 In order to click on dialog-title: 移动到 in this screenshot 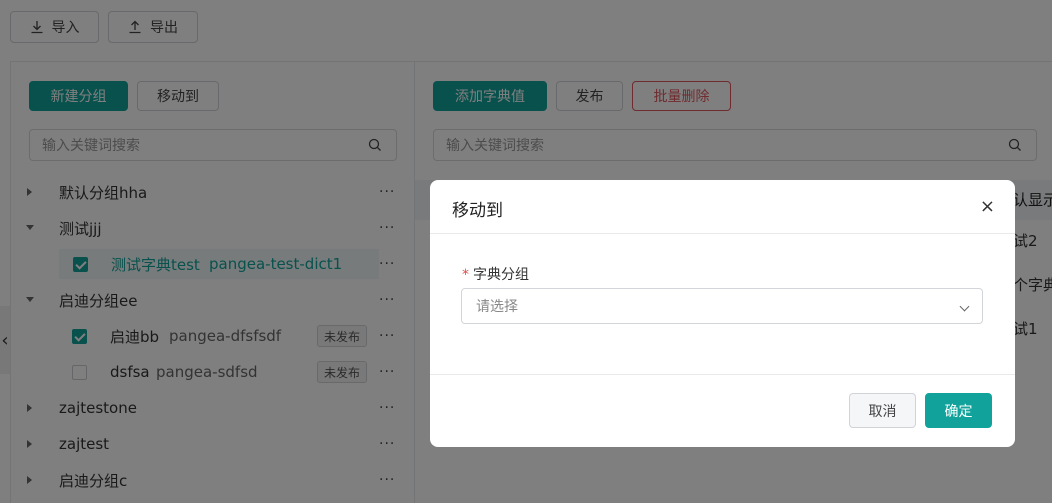, I will do `click(477, 211)`.